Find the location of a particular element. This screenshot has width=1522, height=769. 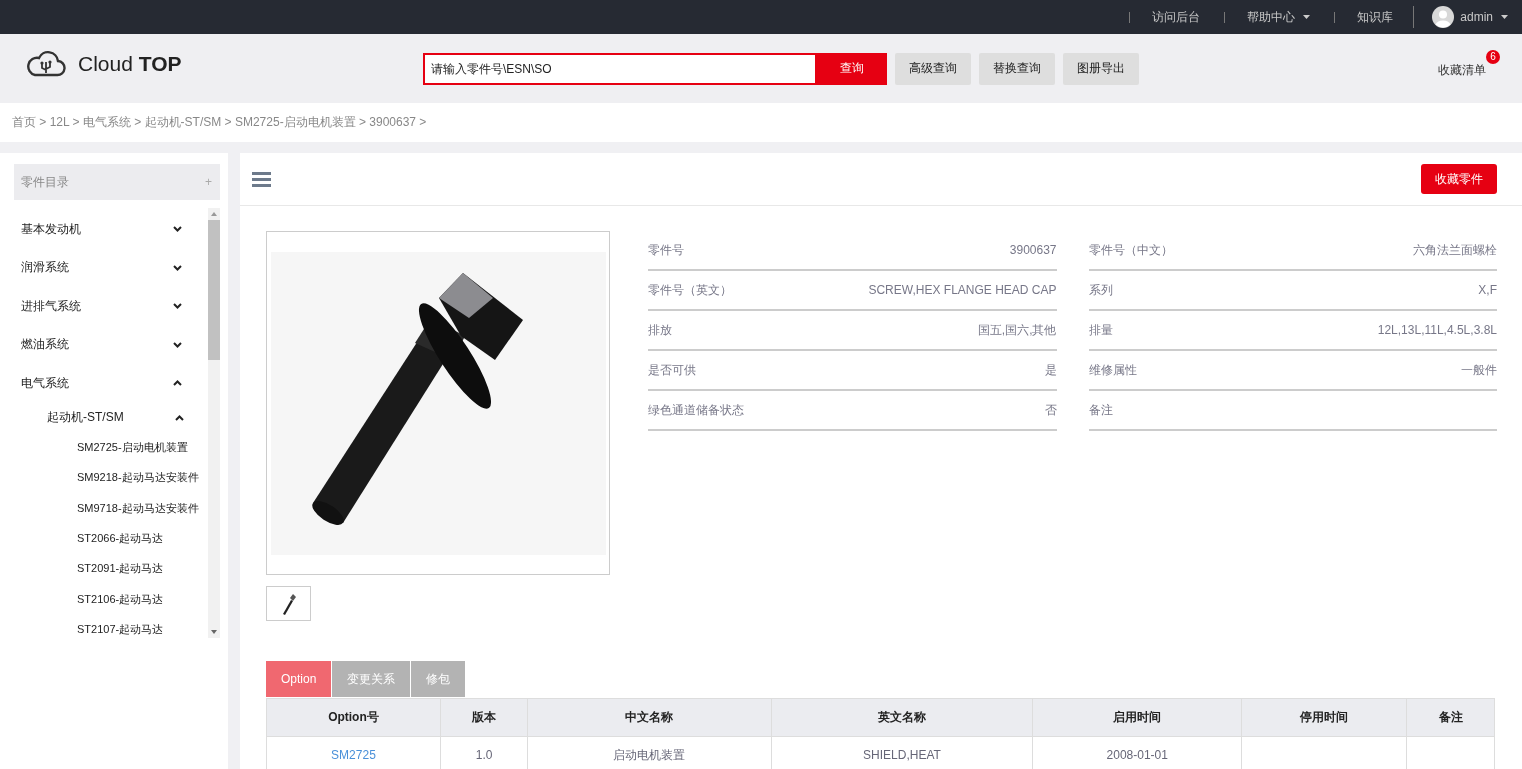

column-header: 版本 is located at coordinates (484, 717).